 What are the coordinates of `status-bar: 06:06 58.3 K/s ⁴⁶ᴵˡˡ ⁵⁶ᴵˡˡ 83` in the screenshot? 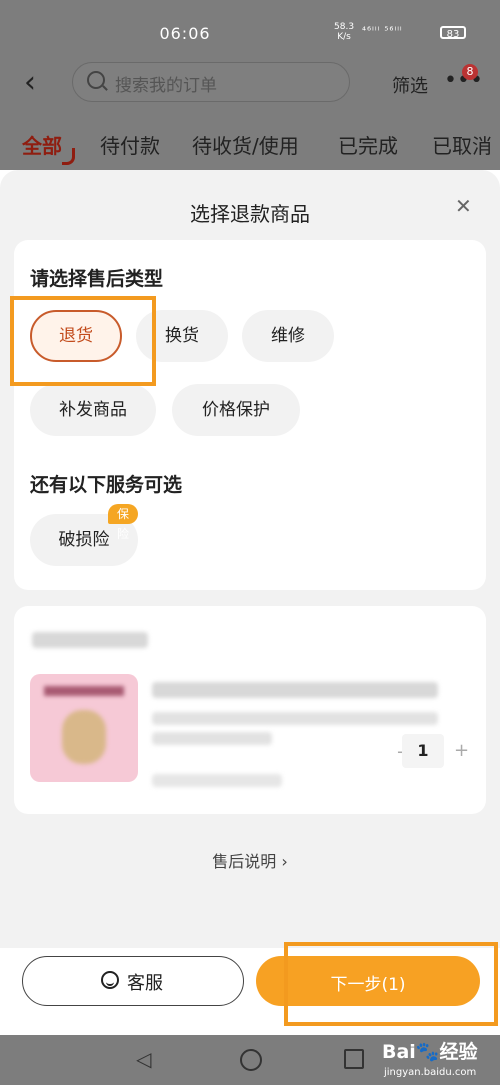 It's located at (250, 31).